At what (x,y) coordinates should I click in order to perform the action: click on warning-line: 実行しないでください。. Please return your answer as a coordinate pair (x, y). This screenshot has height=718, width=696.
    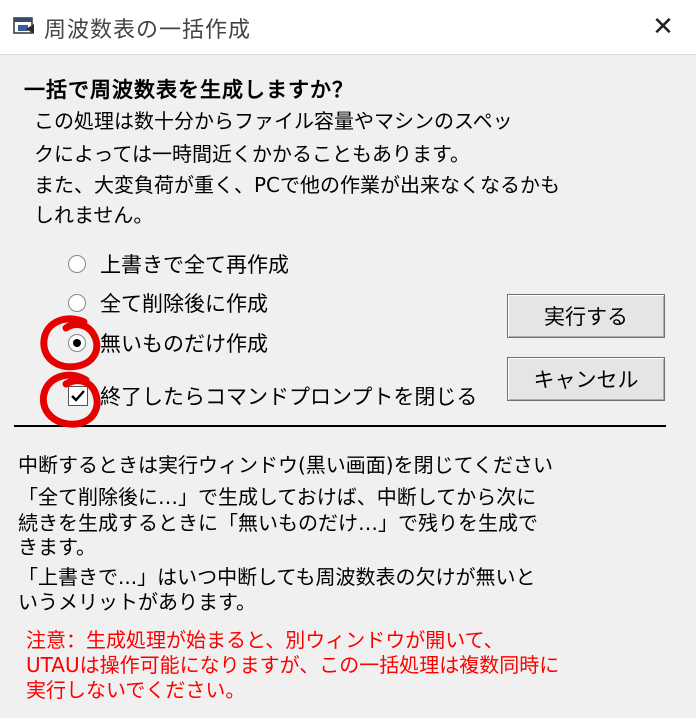
    Looking at the image, I should click on (136, 690).